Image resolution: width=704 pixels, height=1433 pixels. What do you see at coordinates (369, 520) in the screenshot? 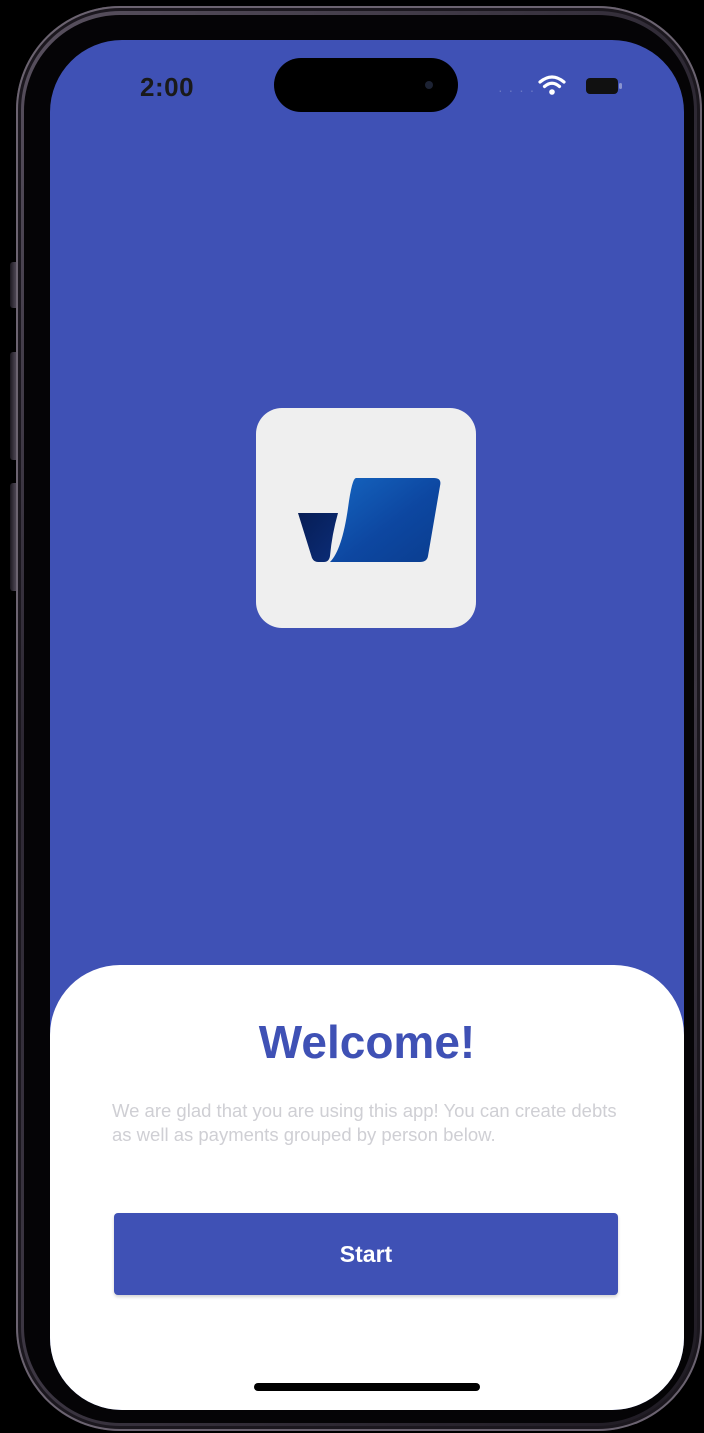
I see `app-logo-icon` at bounding box center [369, 520].